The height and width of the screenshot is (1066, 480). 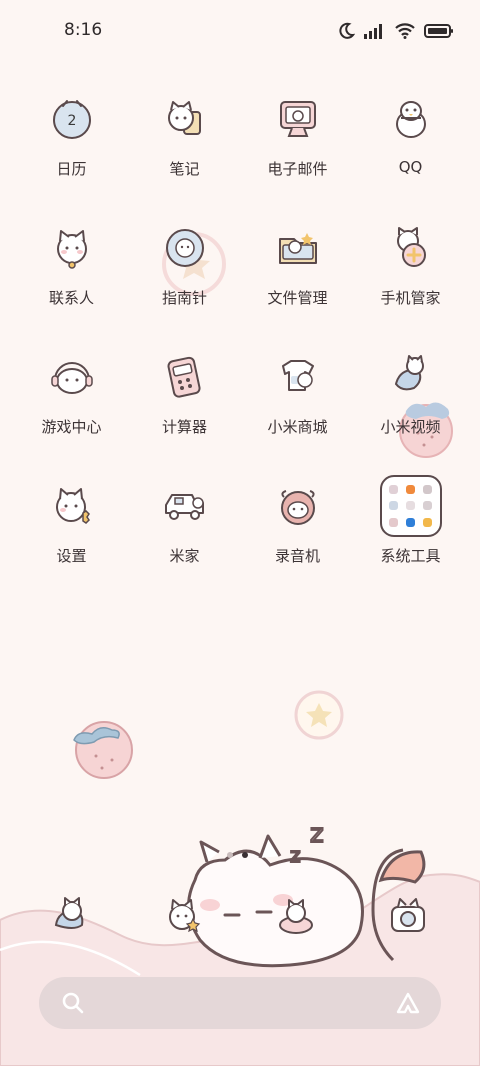 What do you see at coordinates (319, 715) in the screenshot?
I see `star-bubble-decoration` at bounding box center [319, 715].